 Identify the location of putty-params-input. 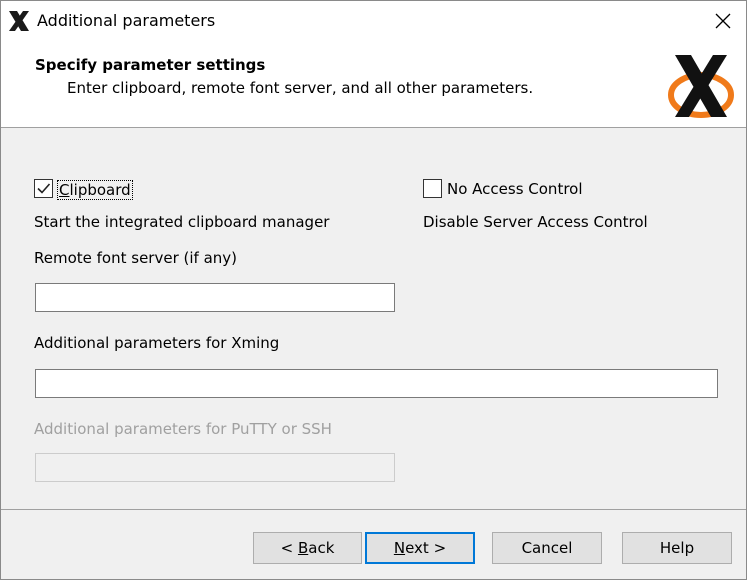
(215, 467).